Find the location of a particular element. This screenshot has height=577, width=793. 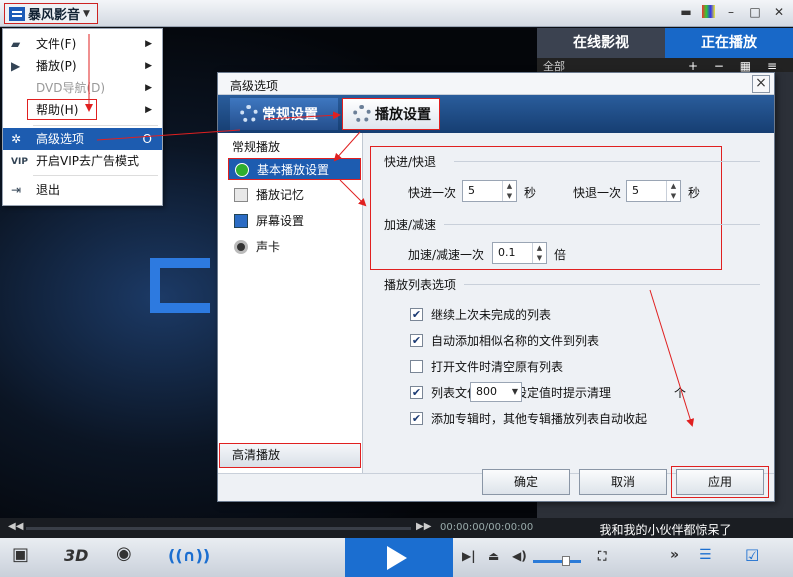

fullscreen-icon: ⛶ is located at coordinates (602, 556).